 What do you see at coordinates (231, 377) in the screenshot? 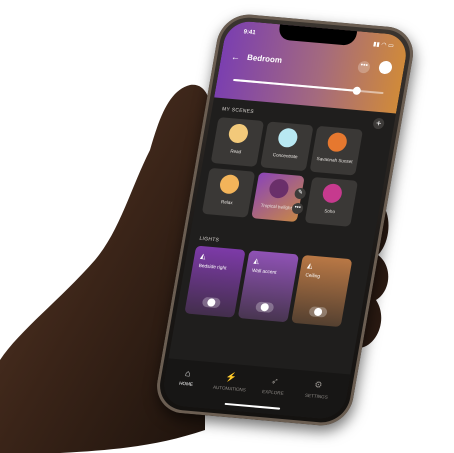
I see `lightning-icon: ⚡` at bounding box center [231, 377].